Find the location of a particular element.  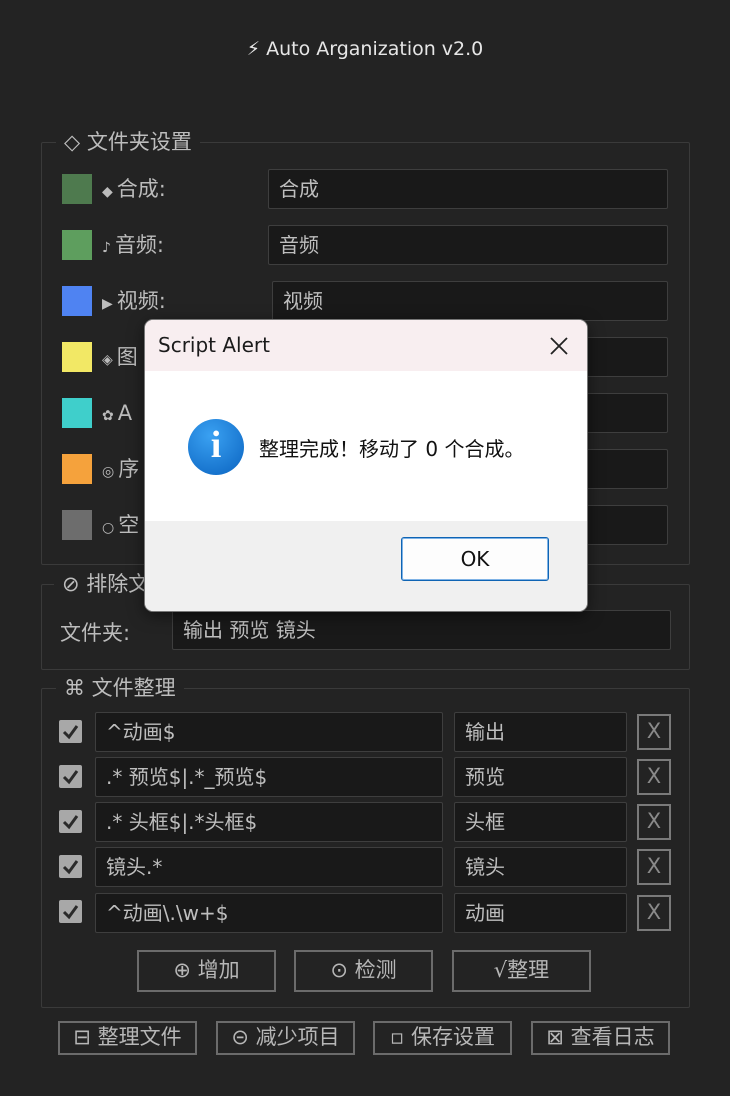

color-swatch-sequence is located at coordinates (77, 469).